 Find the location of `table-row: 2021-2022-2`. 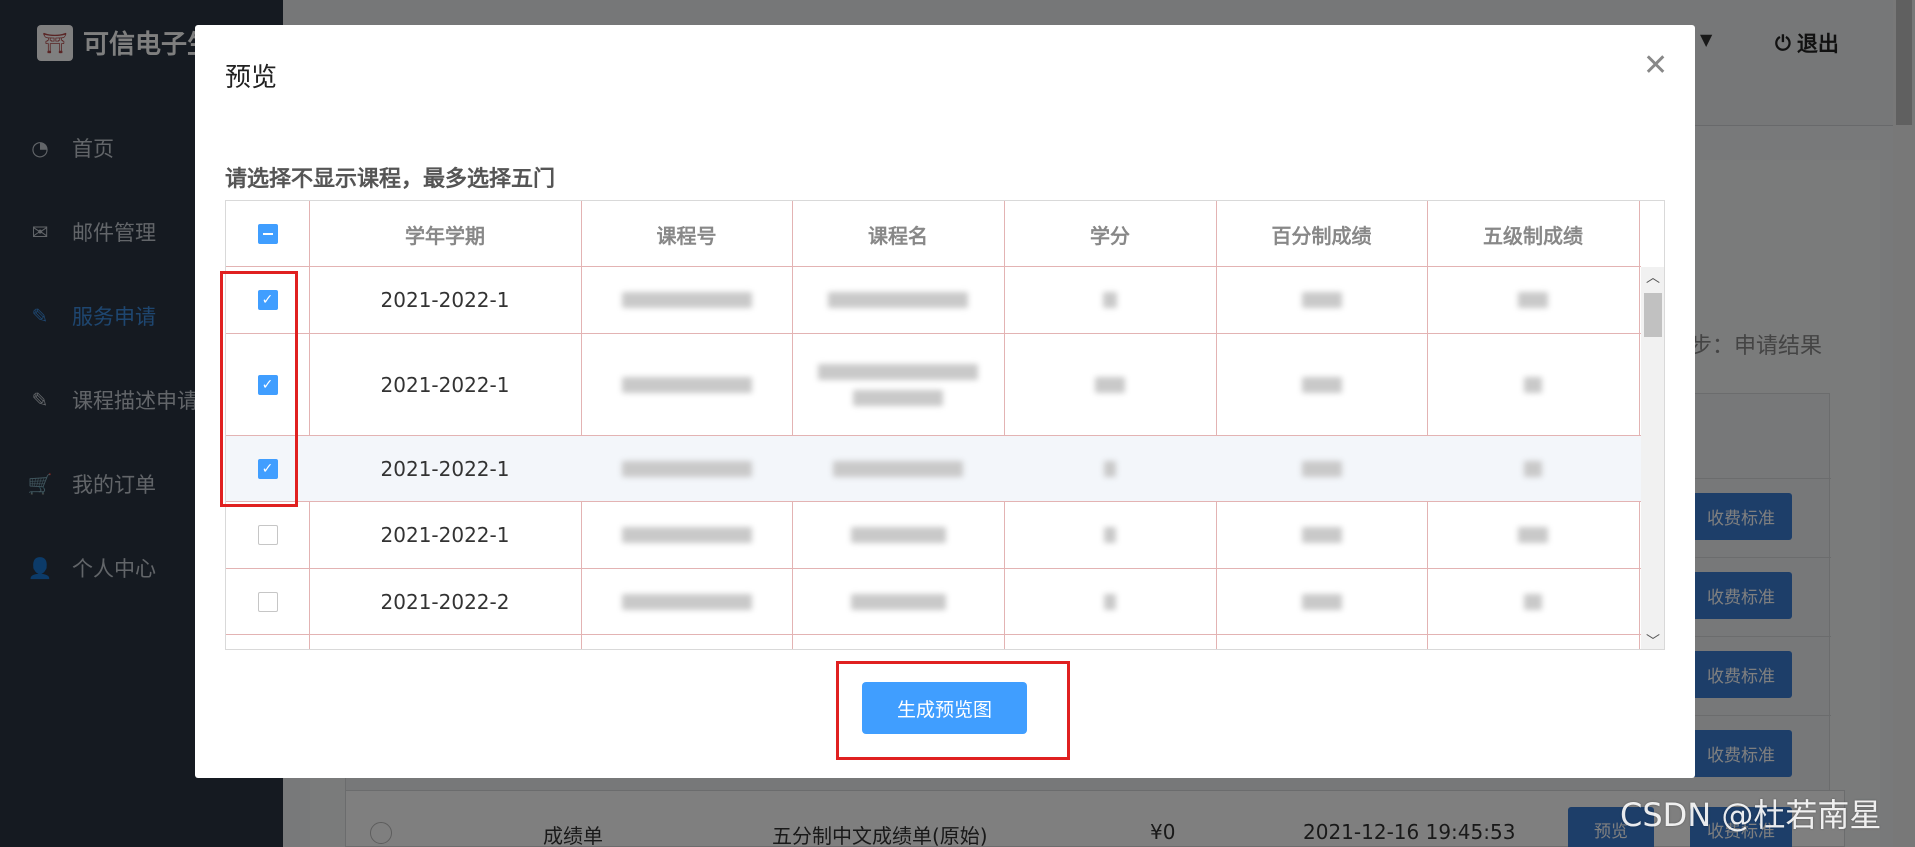

table-row: 2021-2022-2 is located at coordinates (933, 602).